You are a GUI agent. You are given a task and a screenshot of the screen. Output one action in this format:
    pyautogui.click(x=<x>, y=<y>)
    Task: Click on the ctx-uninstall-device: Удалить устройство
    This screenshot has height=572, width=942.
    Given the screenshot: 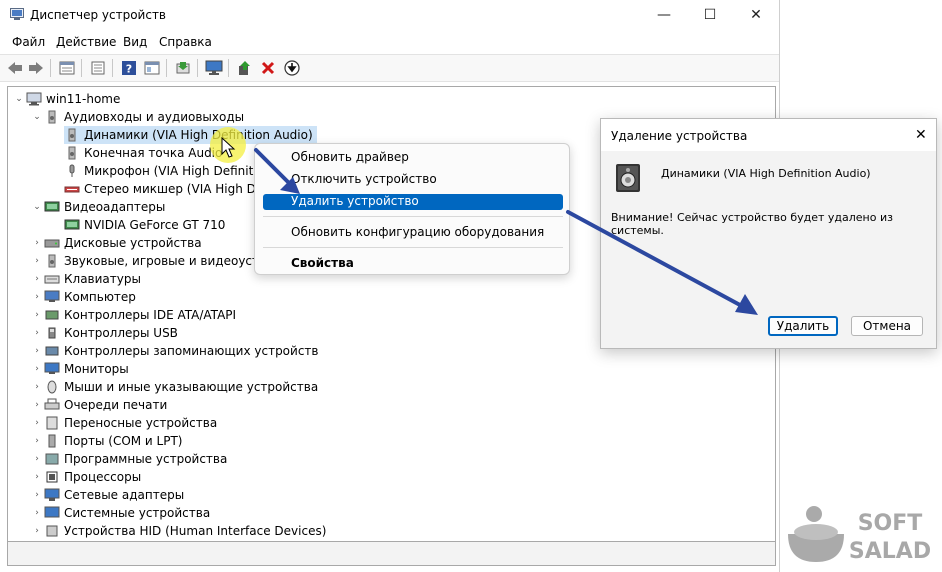 What is the action you would take?
    pyautogui.click(x=355, y=201)
    